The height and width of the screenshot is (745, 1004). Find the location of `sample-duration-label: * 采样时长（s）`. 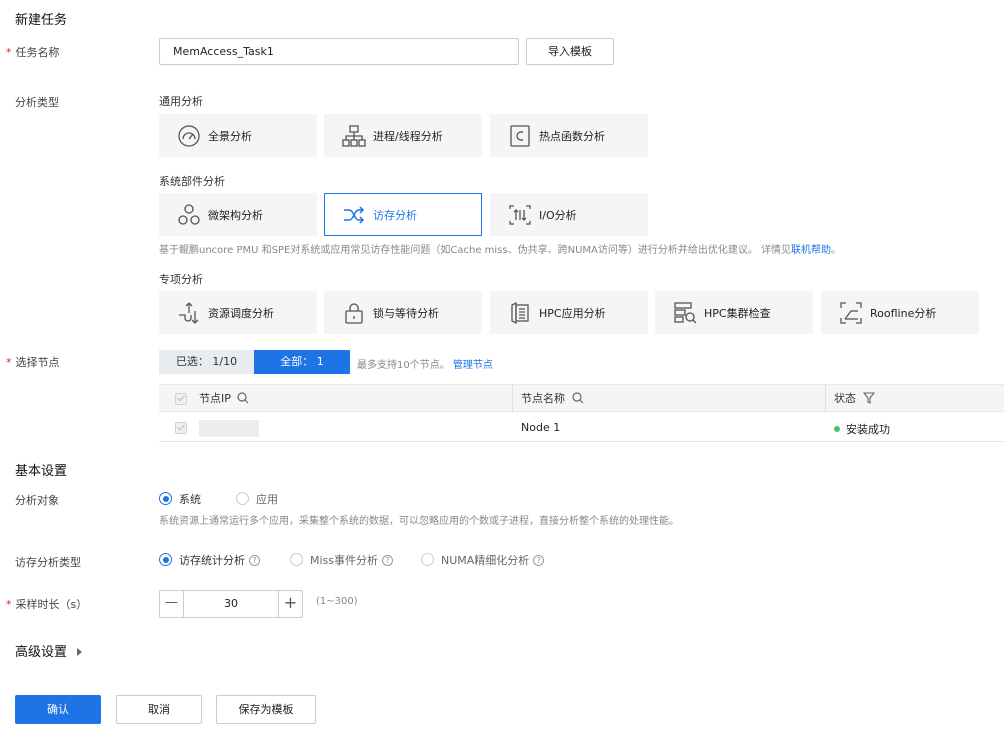

sample-duration-label: * 采样时长（s） is located at coordinates (47, 604).